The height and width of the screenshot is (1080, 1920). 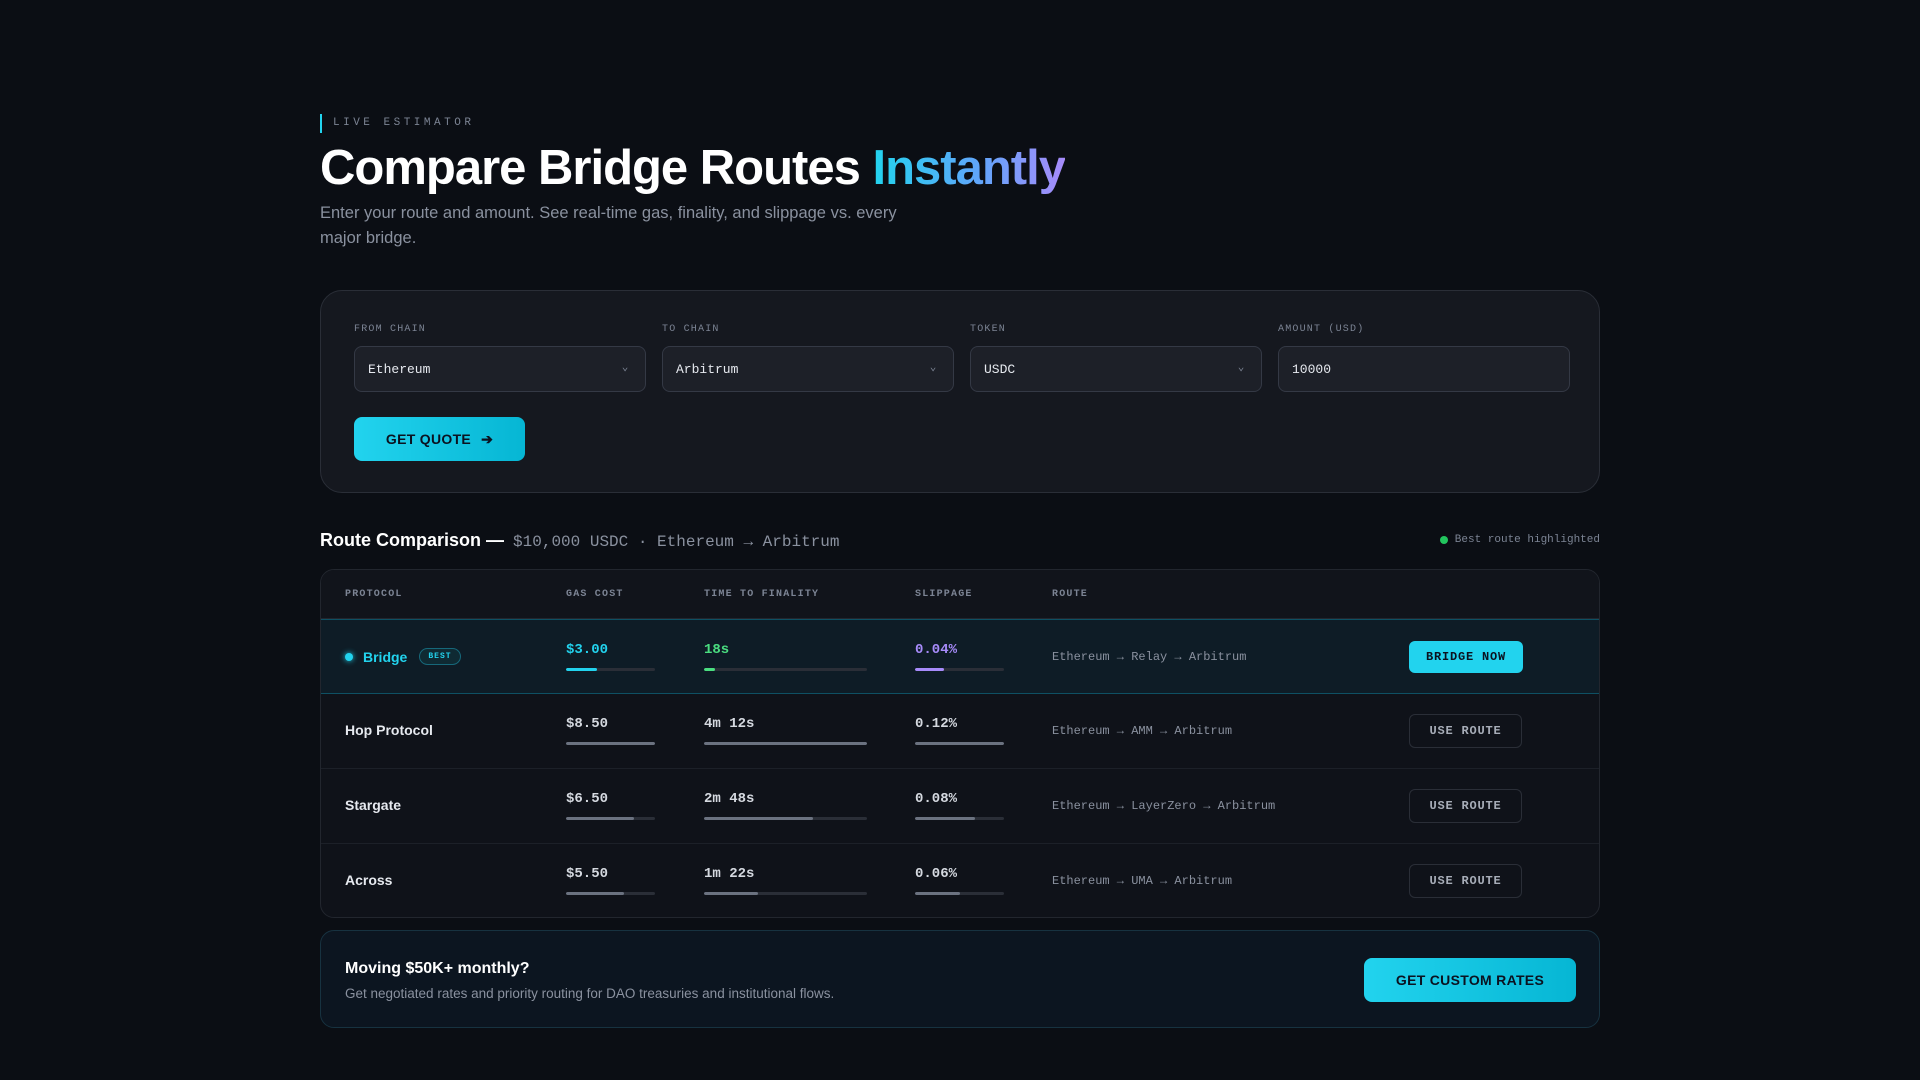 What do you see at coordinates (936, 799) in the screenshot?
I see `slippage-value: 0.08%` at bounding box center [936, 799].